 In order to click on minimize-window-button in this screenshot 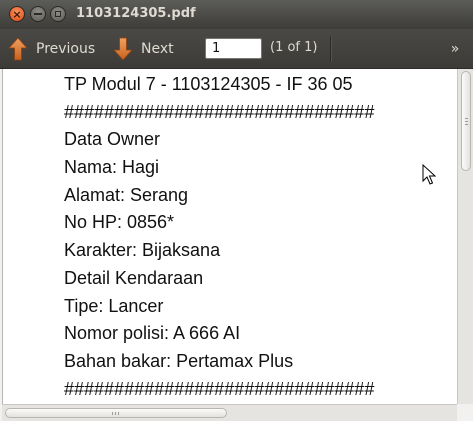, I will do `click(38, 14)`.